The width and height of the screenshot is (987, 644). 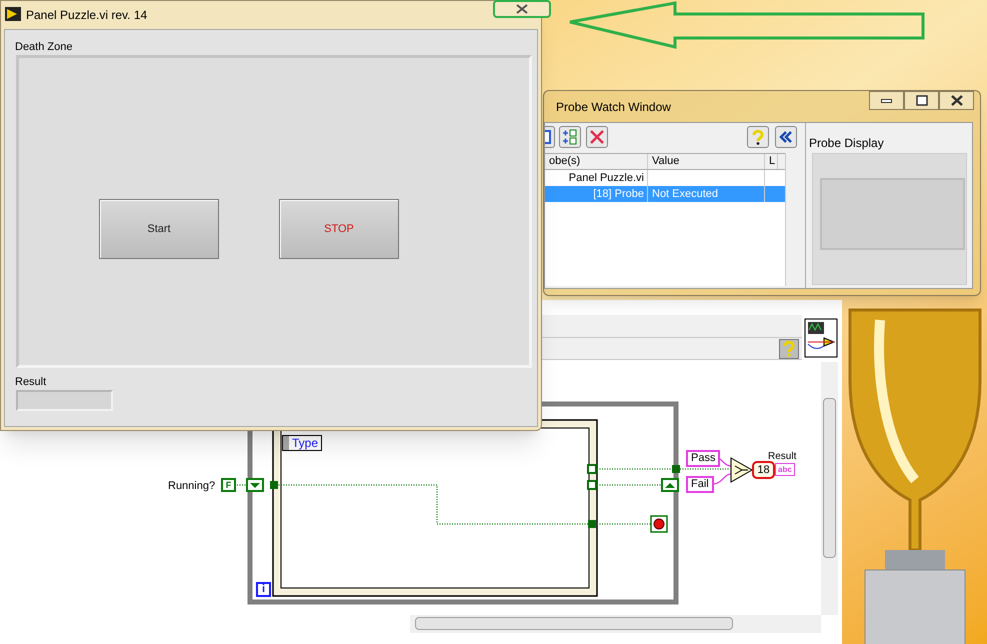 I want to click on add-probe-icon, so click(x=570, y=137).